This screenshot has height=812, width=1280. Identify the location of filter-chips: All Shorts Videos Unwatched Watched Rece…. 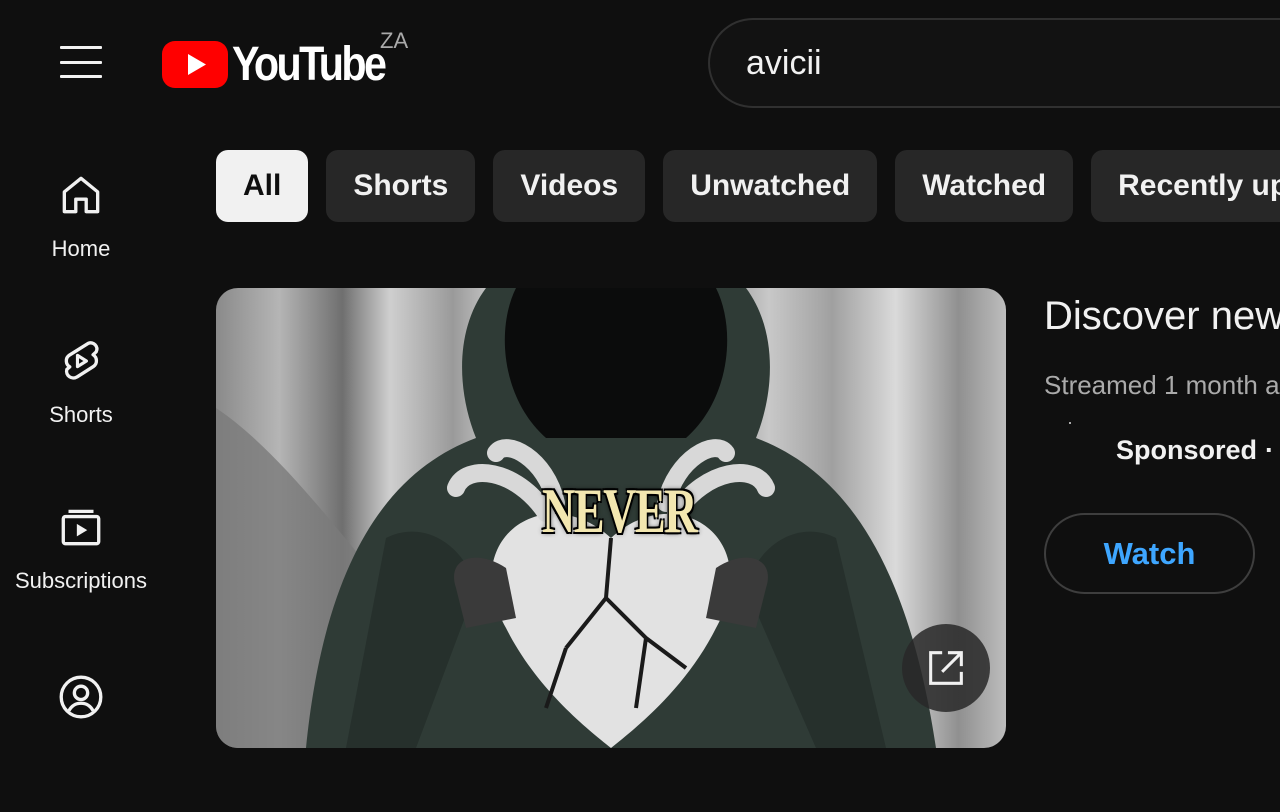
(748, 186).